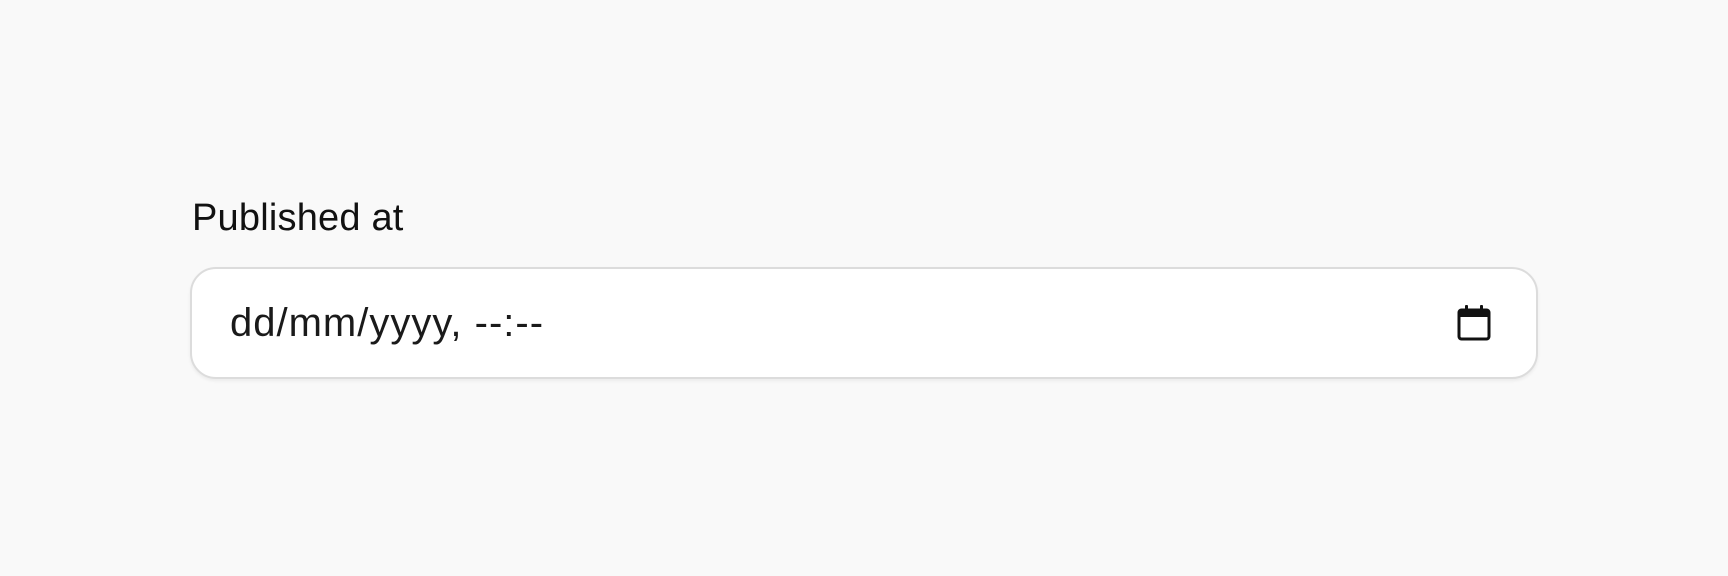 The width and height of the screenshot is (1728, 576). I want to click on calendar-picker-button, so click(1474, 323).